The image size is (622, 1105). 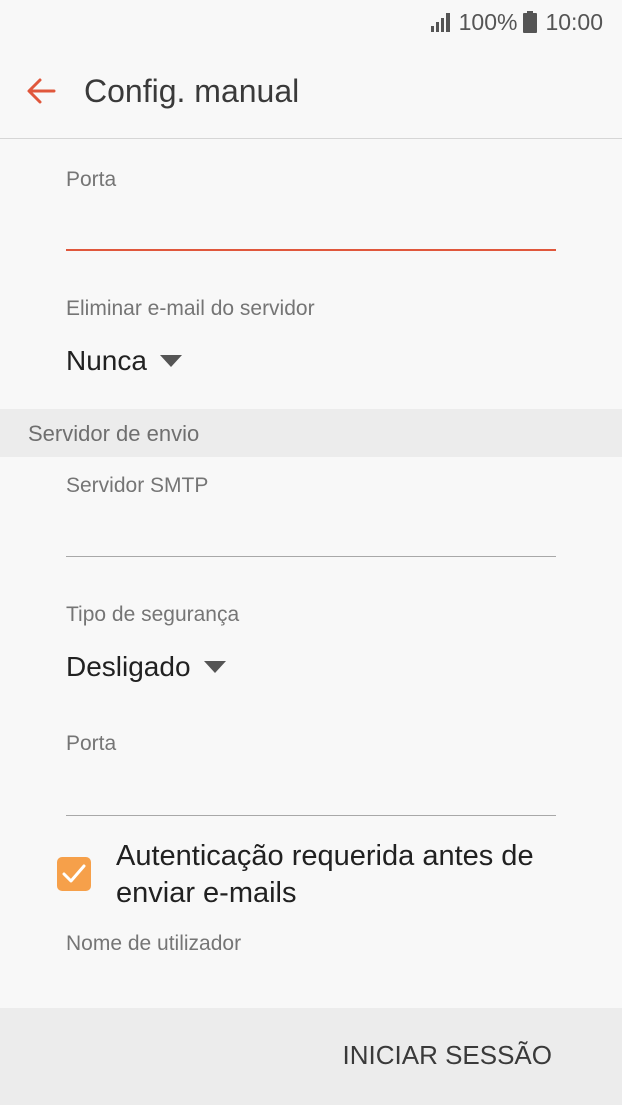 I want to click on section-header-outgoing: Servidor de envio, so click(x=311, y=433).